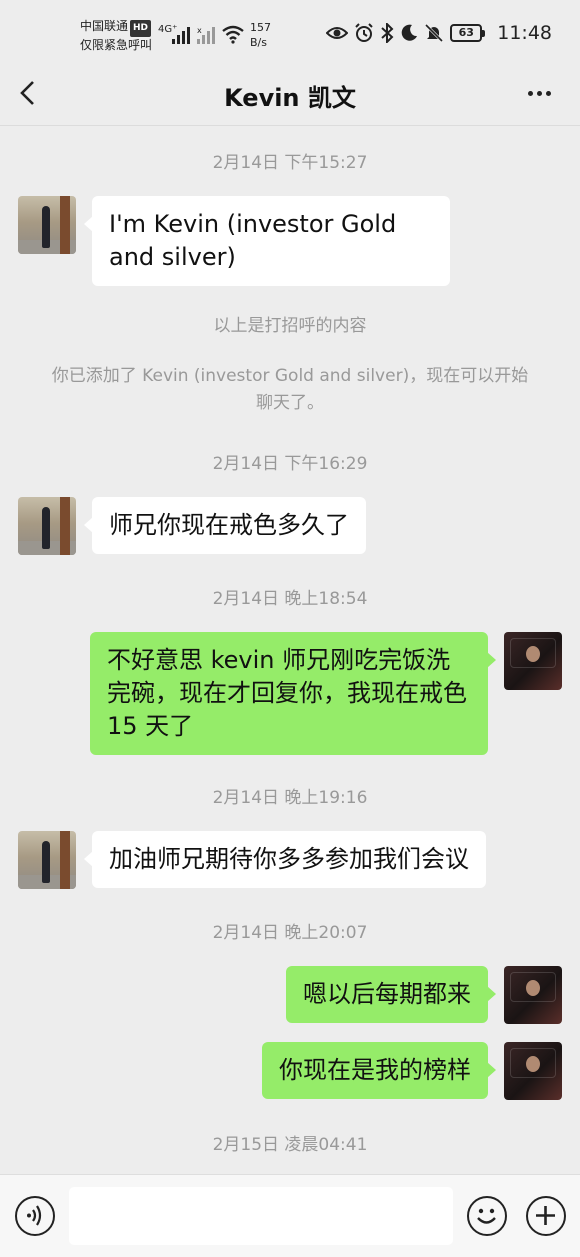 The height and width of the screenshot is (1257, 580). What do you see at coordinates (524, 33) in the screenshot?
I see `clock: 11:48` at bounding box center [524, 33].